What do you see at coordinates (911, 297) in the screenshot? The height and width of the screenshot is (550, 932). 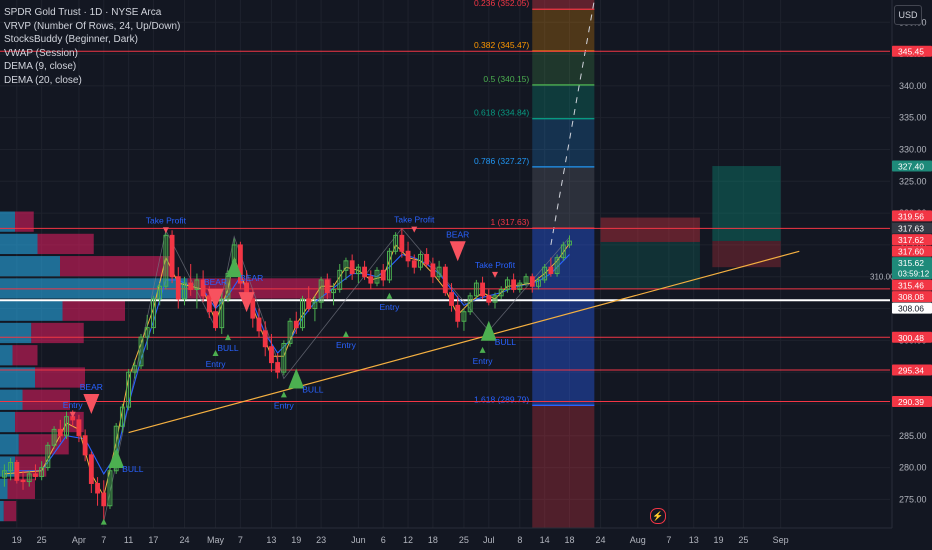 I see `price-axis-badge-label: 308.08` at bounding box center [911, 297].